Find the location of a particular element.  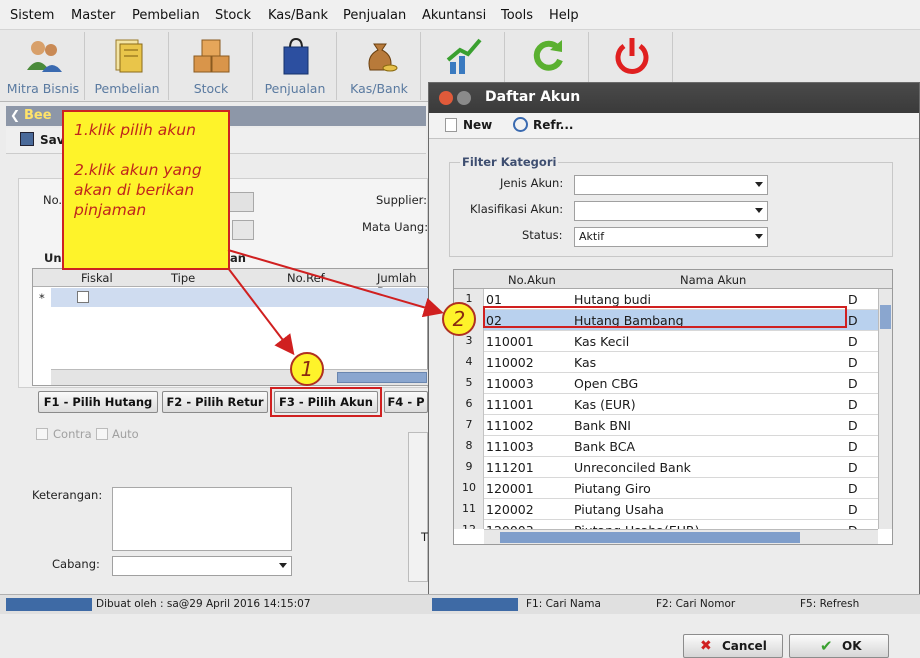

pilih-retur-button: F2 - Pilih Retur is located at coordinates (215, 402).